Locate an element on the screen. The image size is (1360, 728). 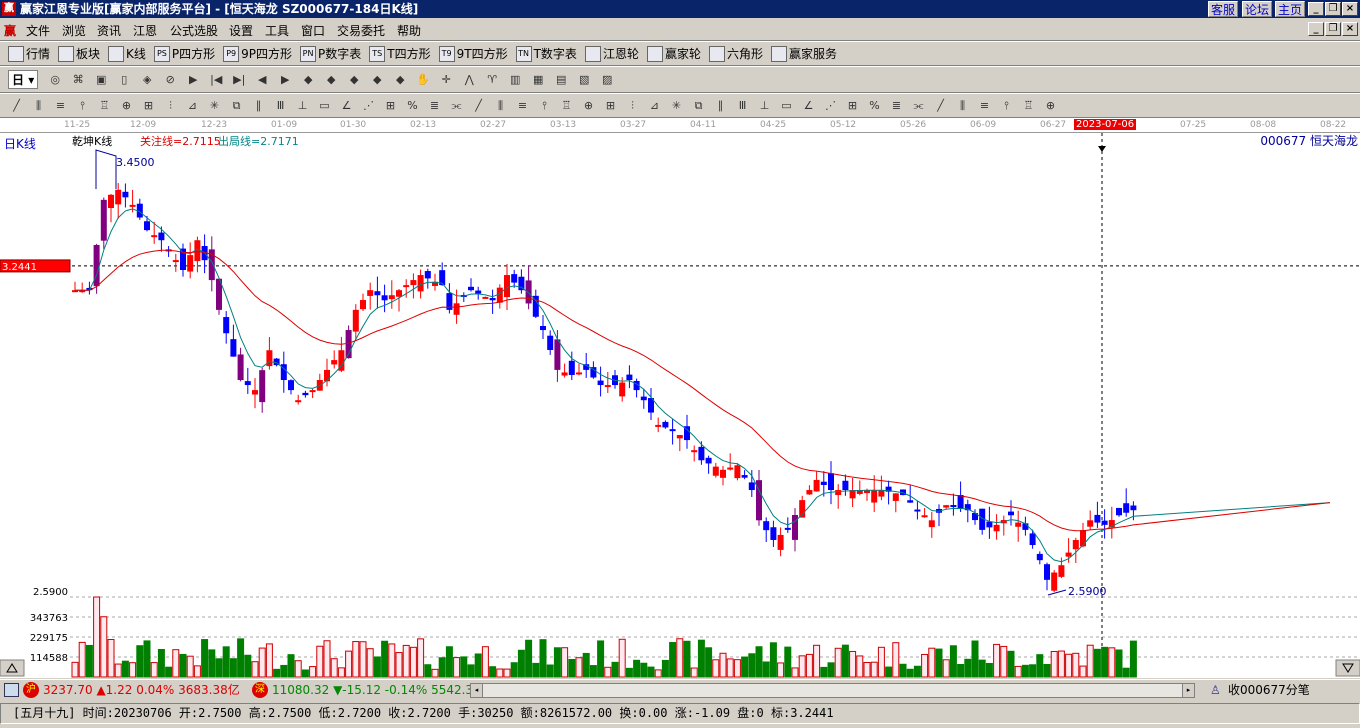
drawing-tool-icon-37: ⋰ is located at coordinates (830, 106).